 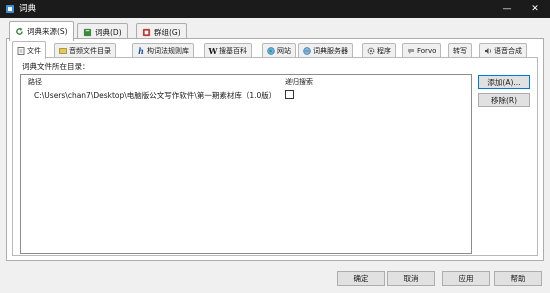 I want to click on server-icon, so click(x=307, y=51).